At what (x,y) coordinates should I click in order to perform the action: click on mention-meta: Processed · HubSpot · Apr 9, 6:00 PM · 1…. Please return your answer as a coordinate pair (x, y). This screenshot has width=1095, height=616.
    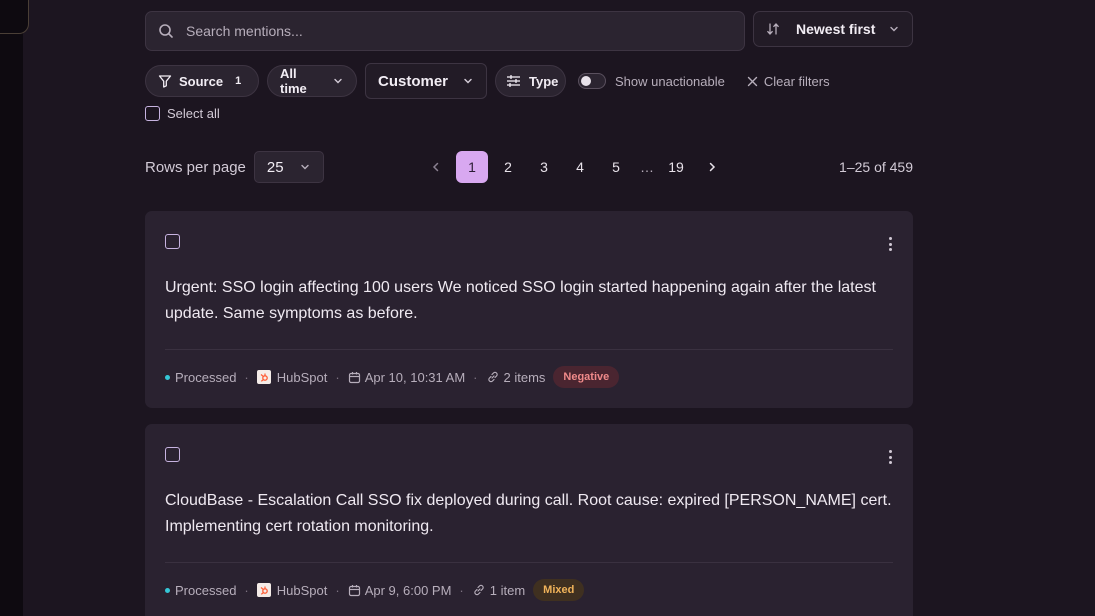
    Looking at the image, I should click on (375, 590).